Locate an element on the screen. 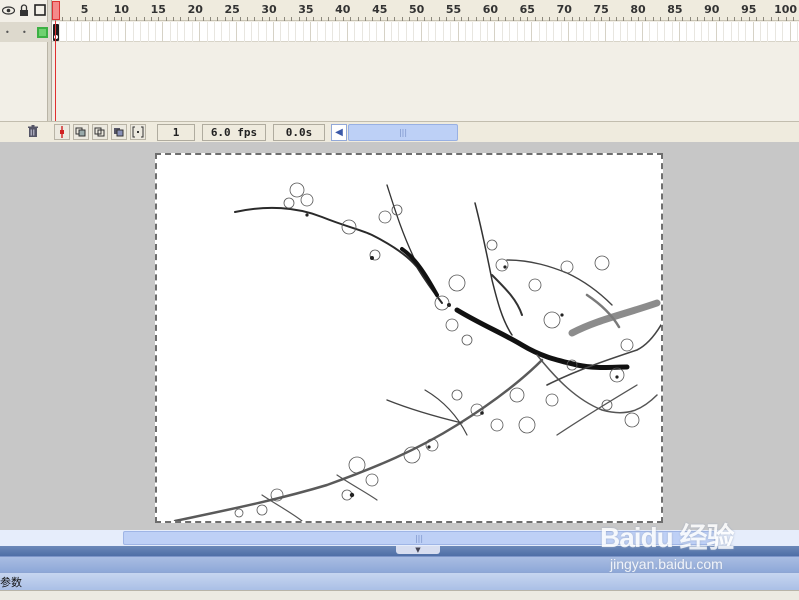 This screenshot has width=799, height=600. keyframe is located at coordinates (56, 32).